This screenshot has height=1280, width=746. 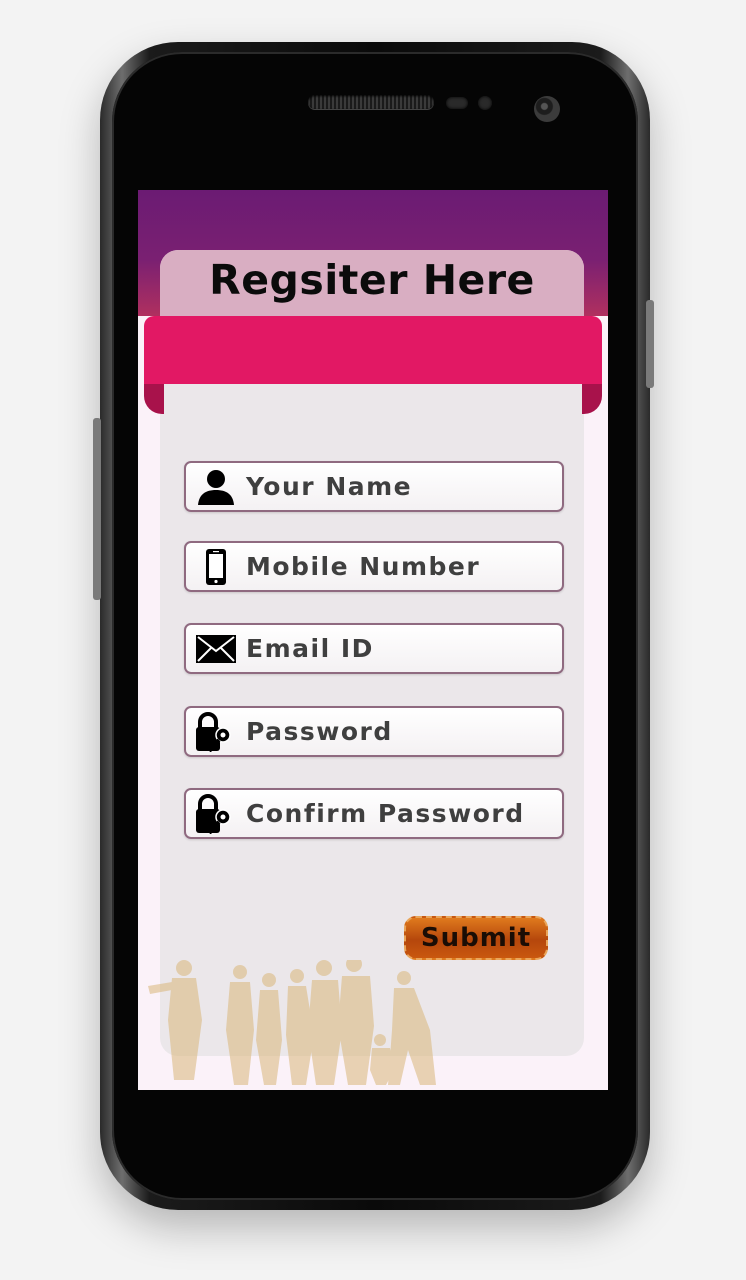 What do you see at coordinates (373, 350) in the screenshot?
I see `ribbon-banner` at bounding box center [373, 350].